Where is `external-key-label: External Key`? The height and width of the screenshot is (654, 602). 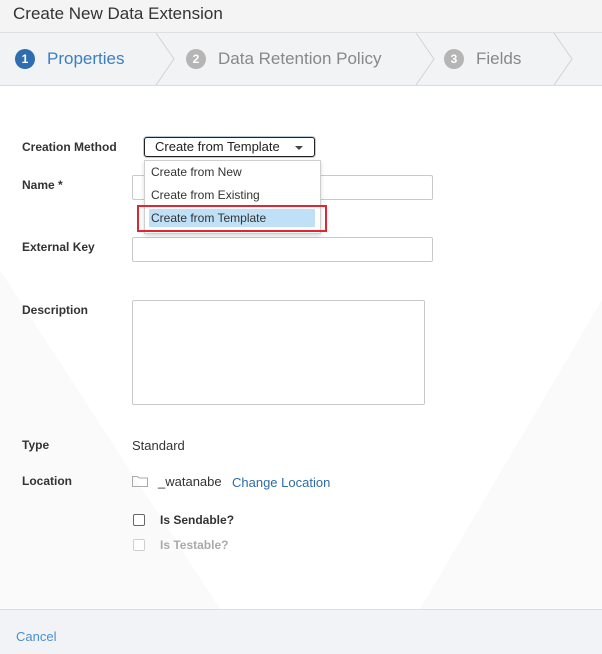
external-key-label: External Key is located at coordinates (58, 247).